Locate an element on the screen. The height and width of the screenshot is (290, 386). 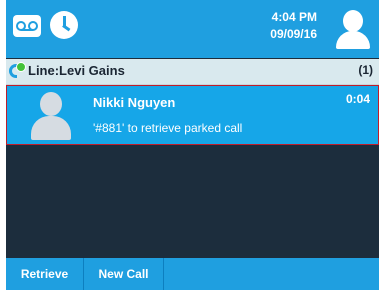
voicemail-icon is located at coordinates (27, 25).